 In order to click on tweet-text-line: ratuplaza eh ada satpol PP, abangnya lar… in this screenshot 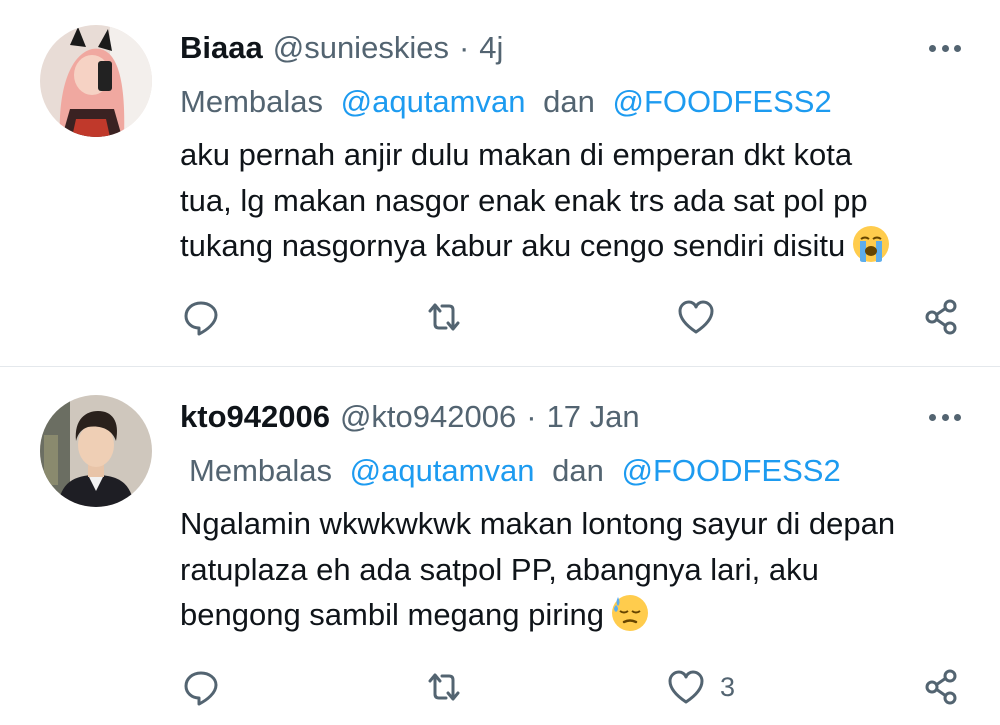, I will do `click(499, 569)`.